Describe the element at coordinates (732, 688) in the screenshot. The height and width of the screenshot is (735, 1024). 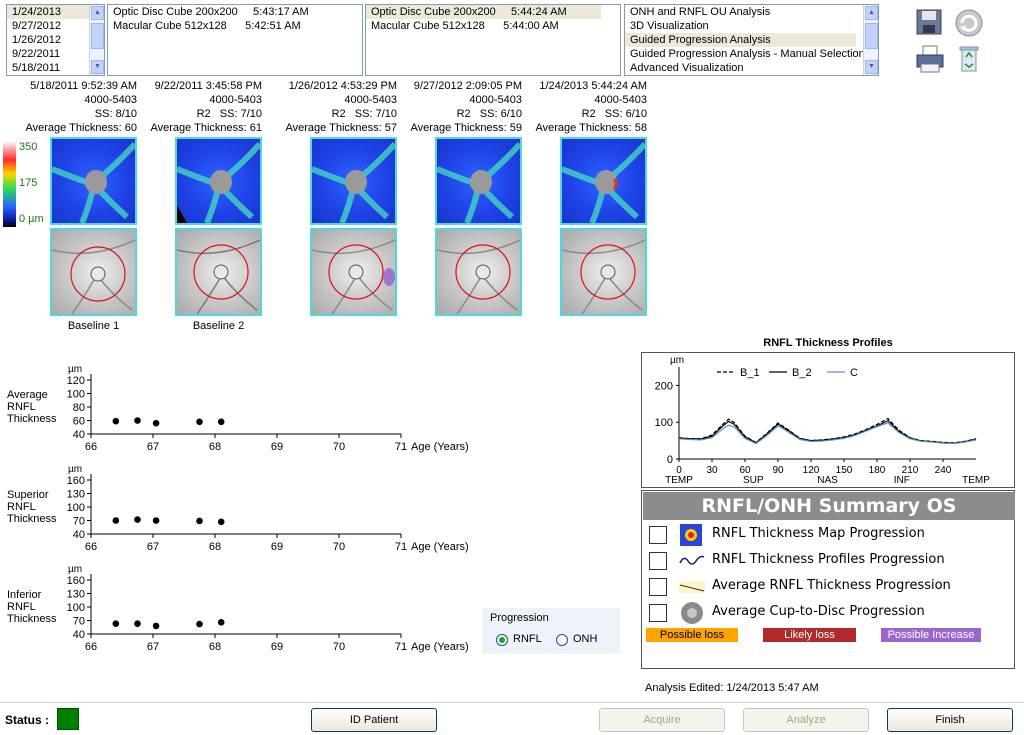
I see `analysis-edited-text: Analysis Edited: 1/24/2013 5:47 AM` at that location.